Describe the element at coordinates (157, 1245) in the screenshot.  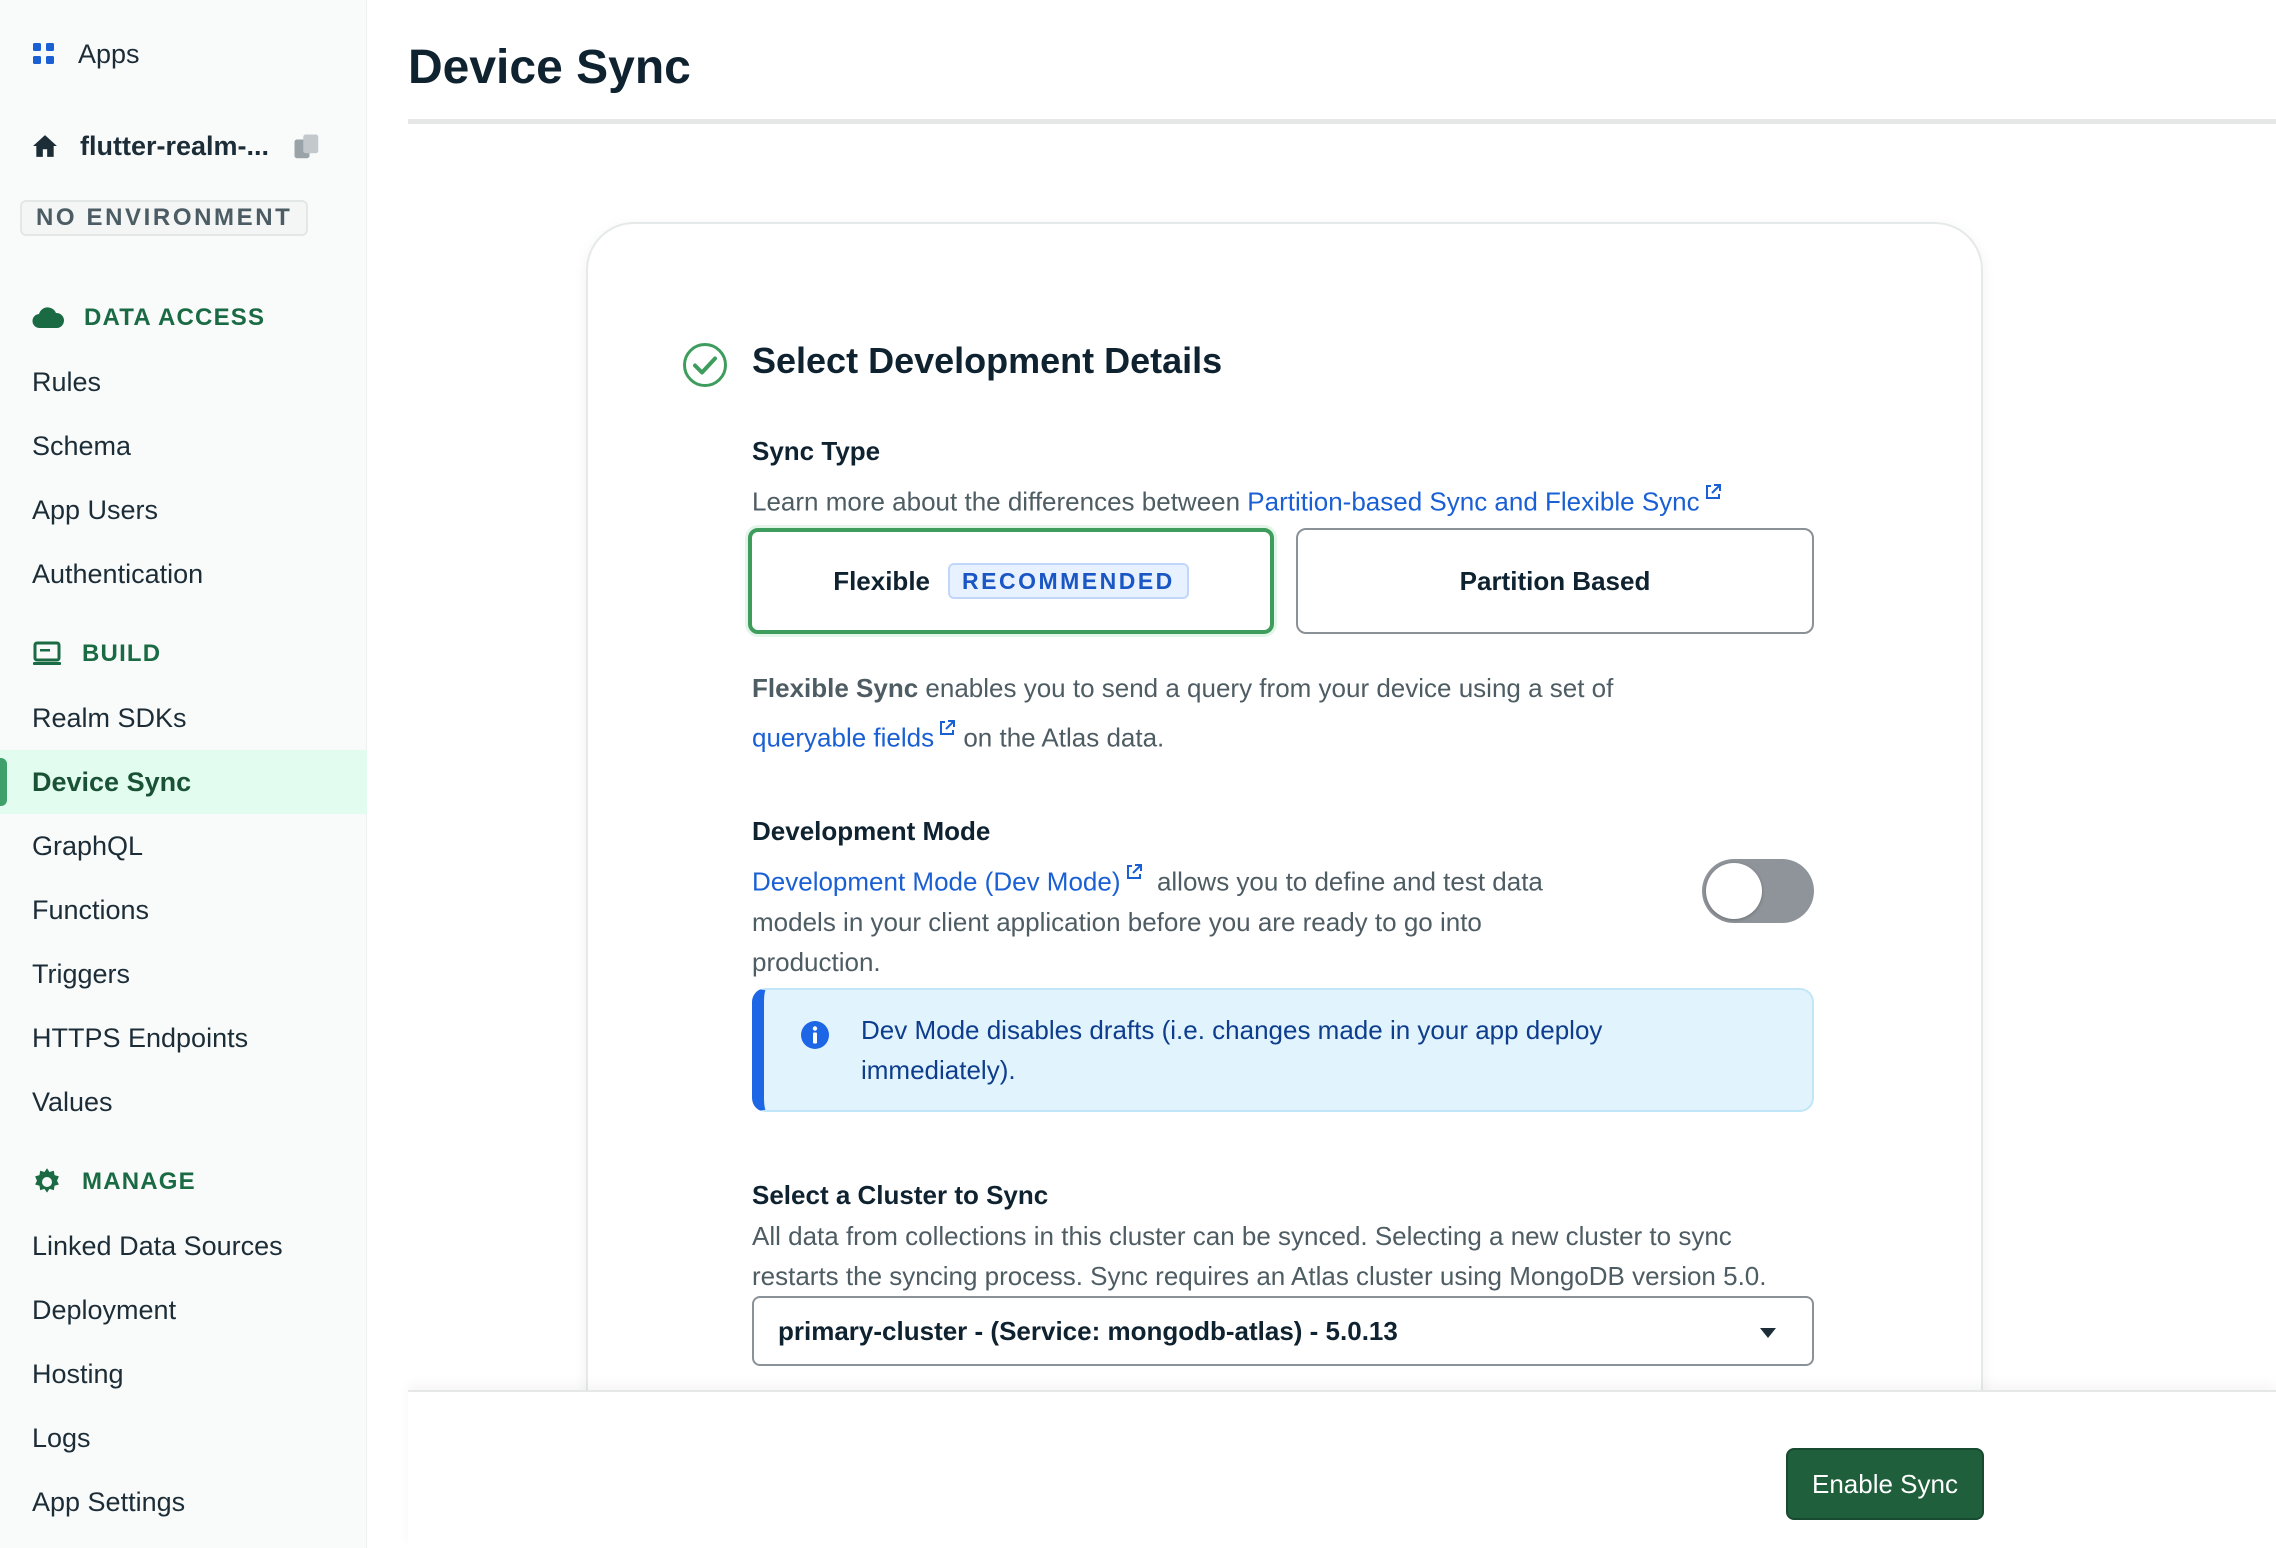
I see `sidebar-item-label: Linked Data Sources` at that location.